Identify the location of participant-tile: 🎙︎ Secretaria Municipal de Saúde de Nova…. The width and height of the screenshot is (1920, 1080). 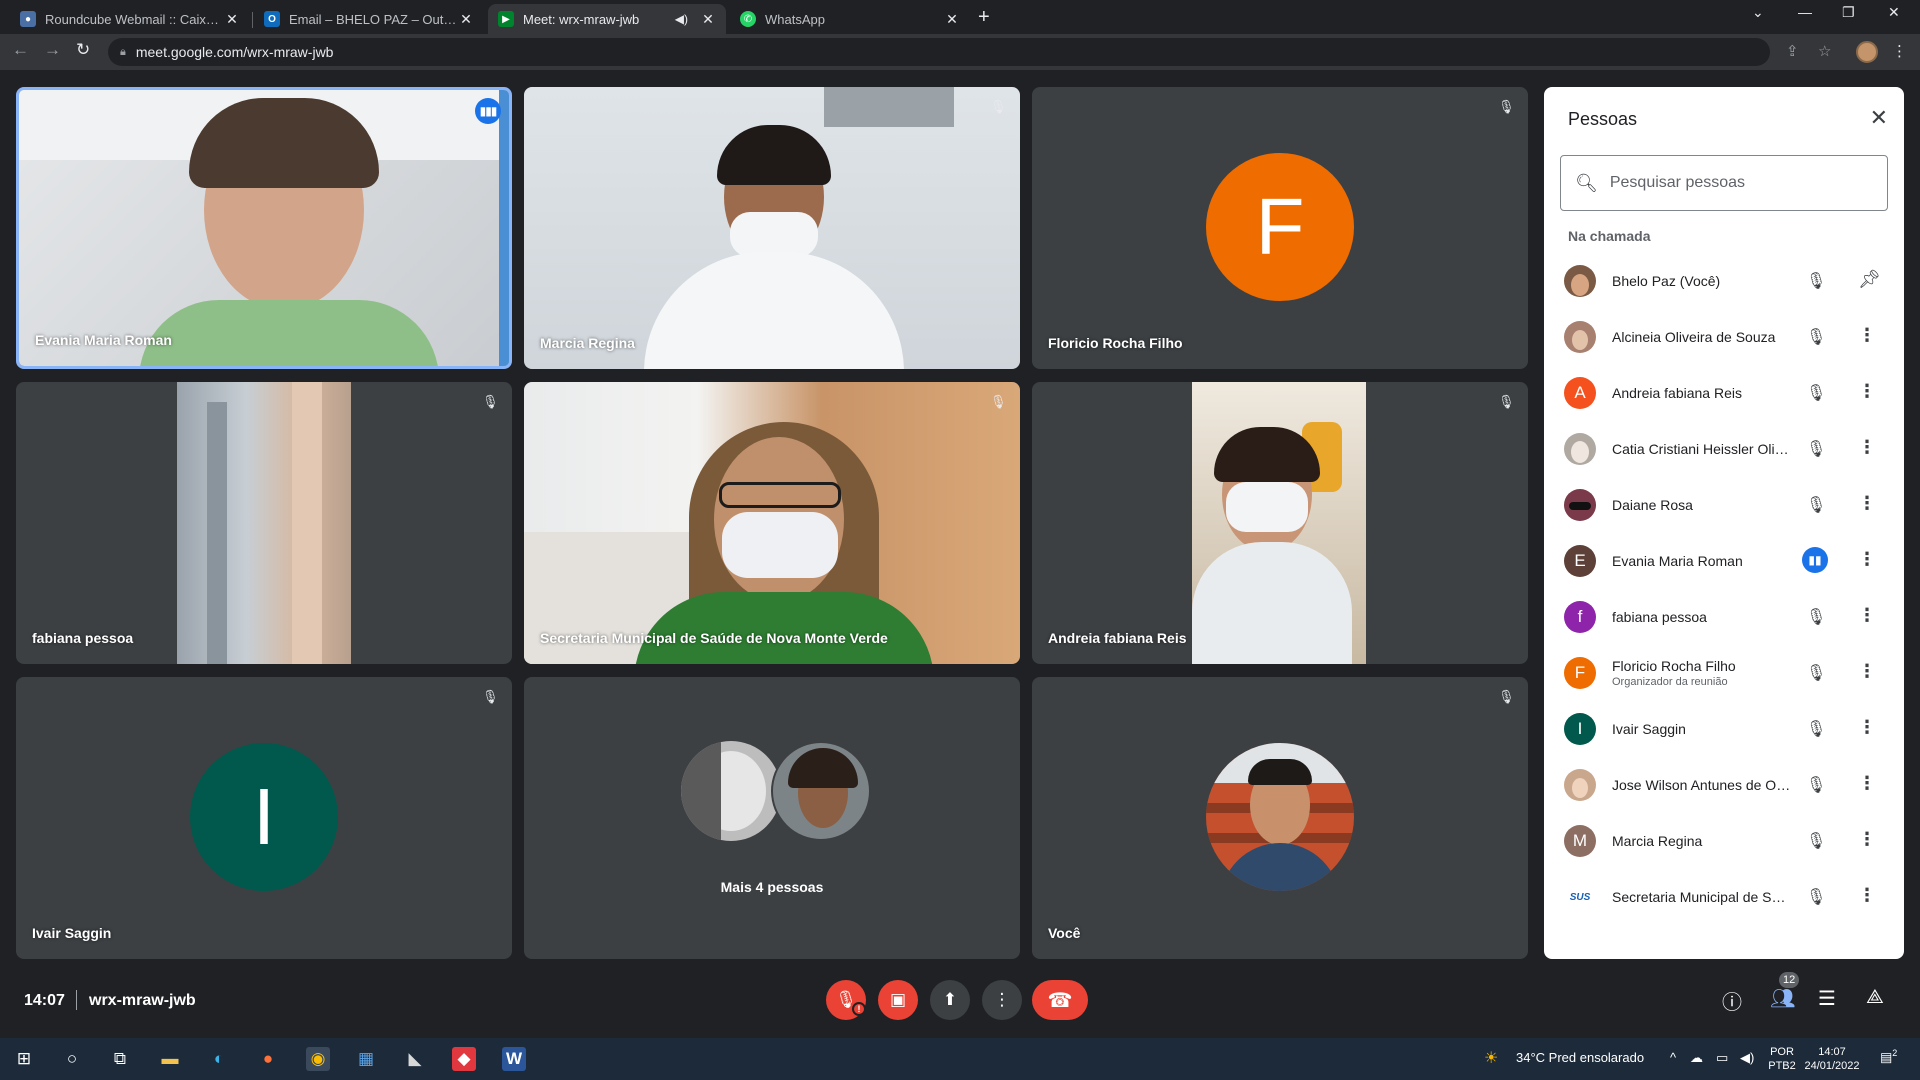
(772, 523).